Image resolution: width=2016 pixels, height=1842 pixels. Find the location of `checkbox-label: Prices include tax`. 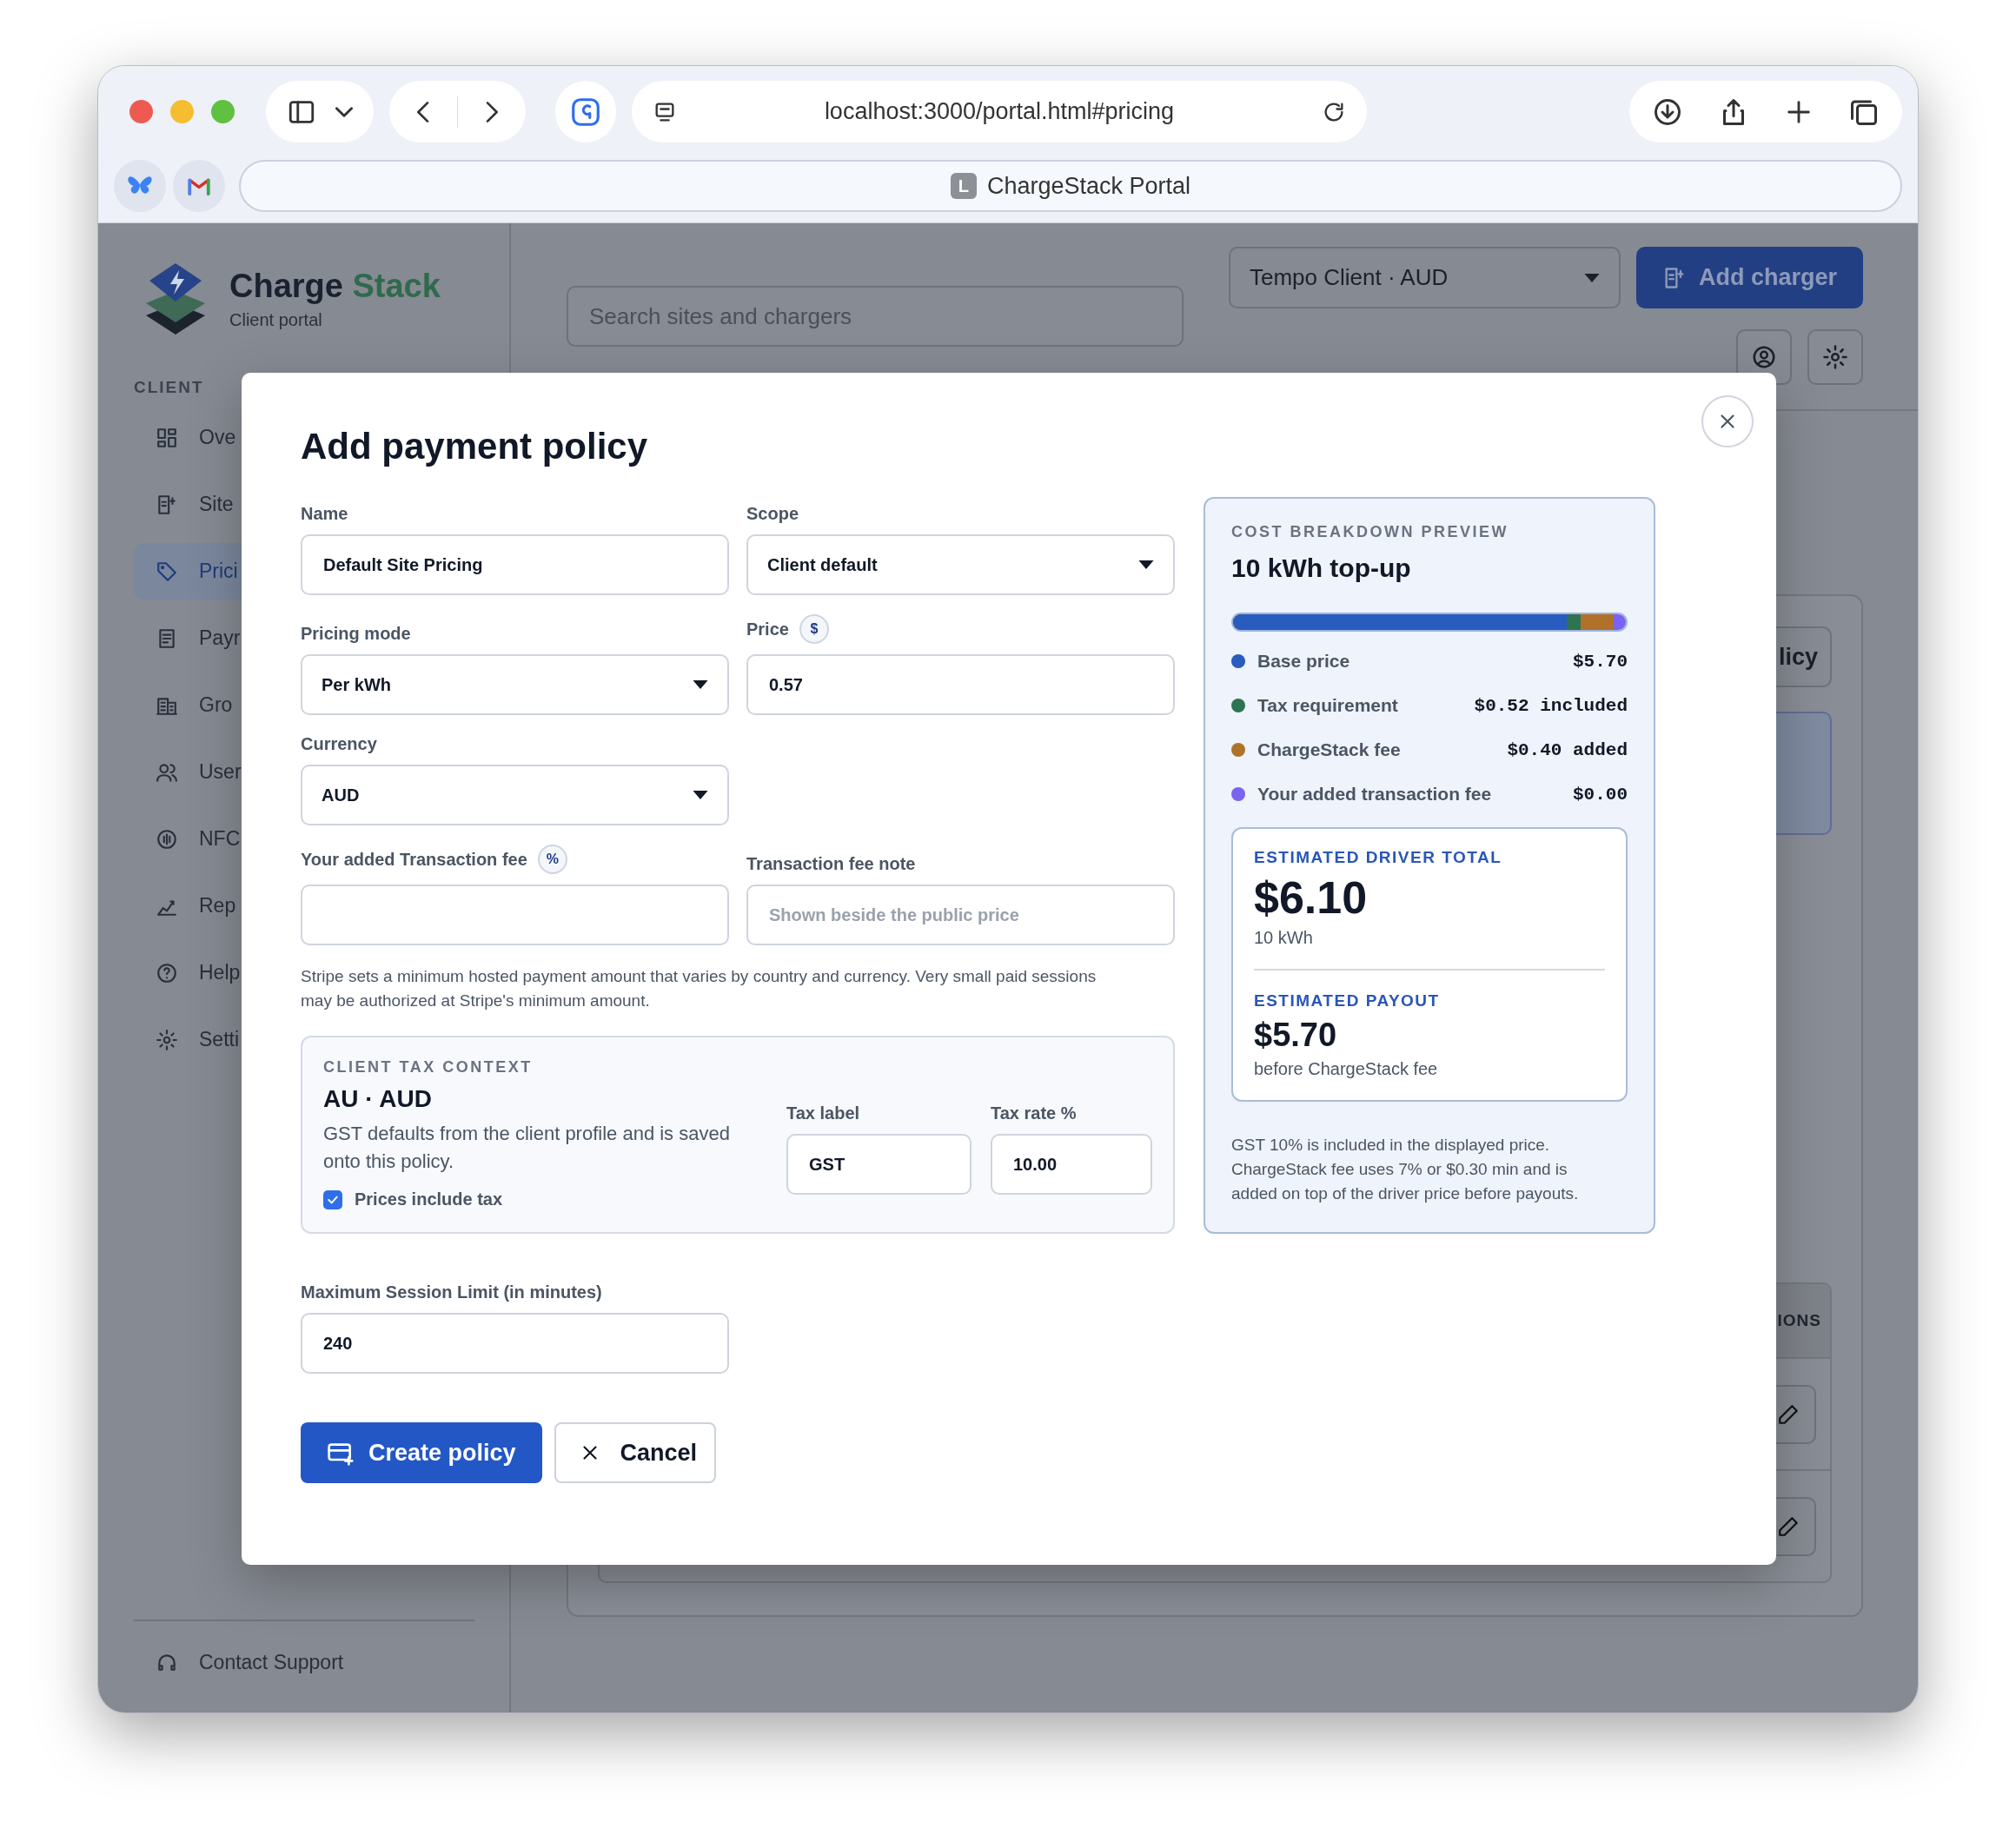

checkbox-label: Prices include tax is located at coordinates (429, 1199).